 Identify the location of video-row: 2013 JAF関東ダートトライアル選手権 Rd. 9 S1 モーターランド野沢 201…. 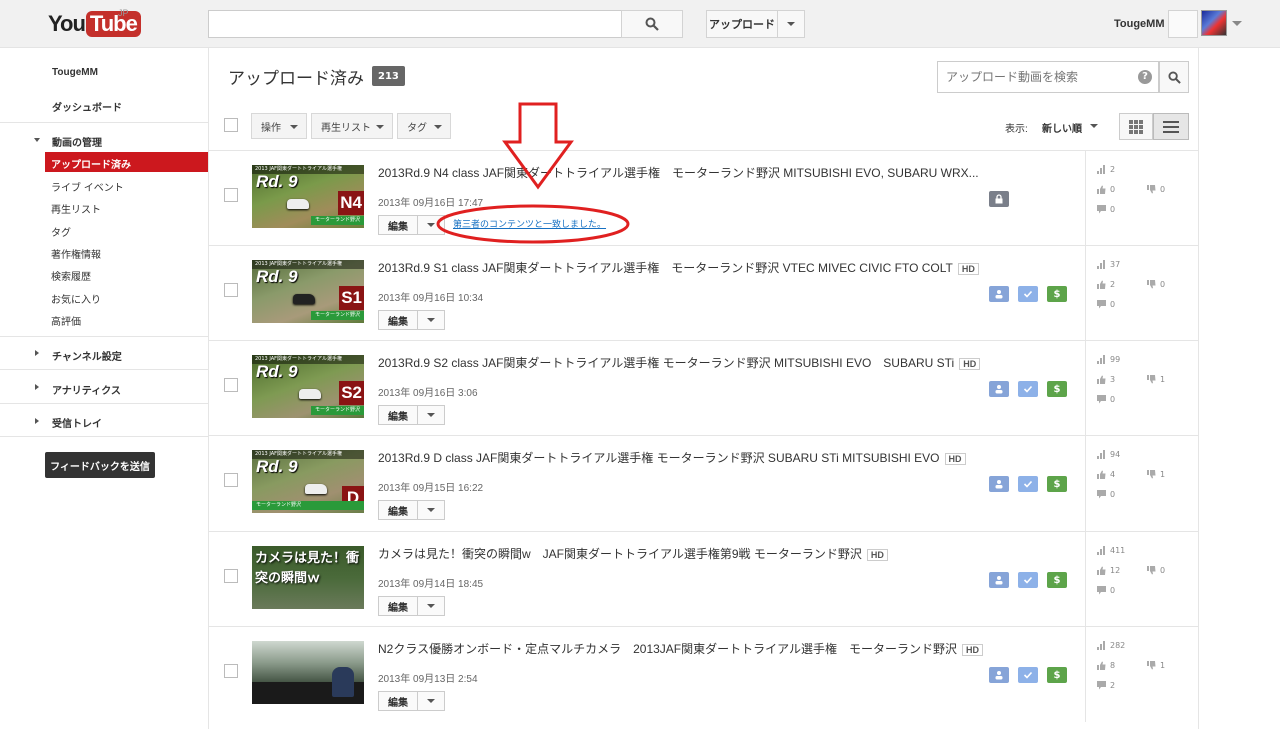
(703, 293).